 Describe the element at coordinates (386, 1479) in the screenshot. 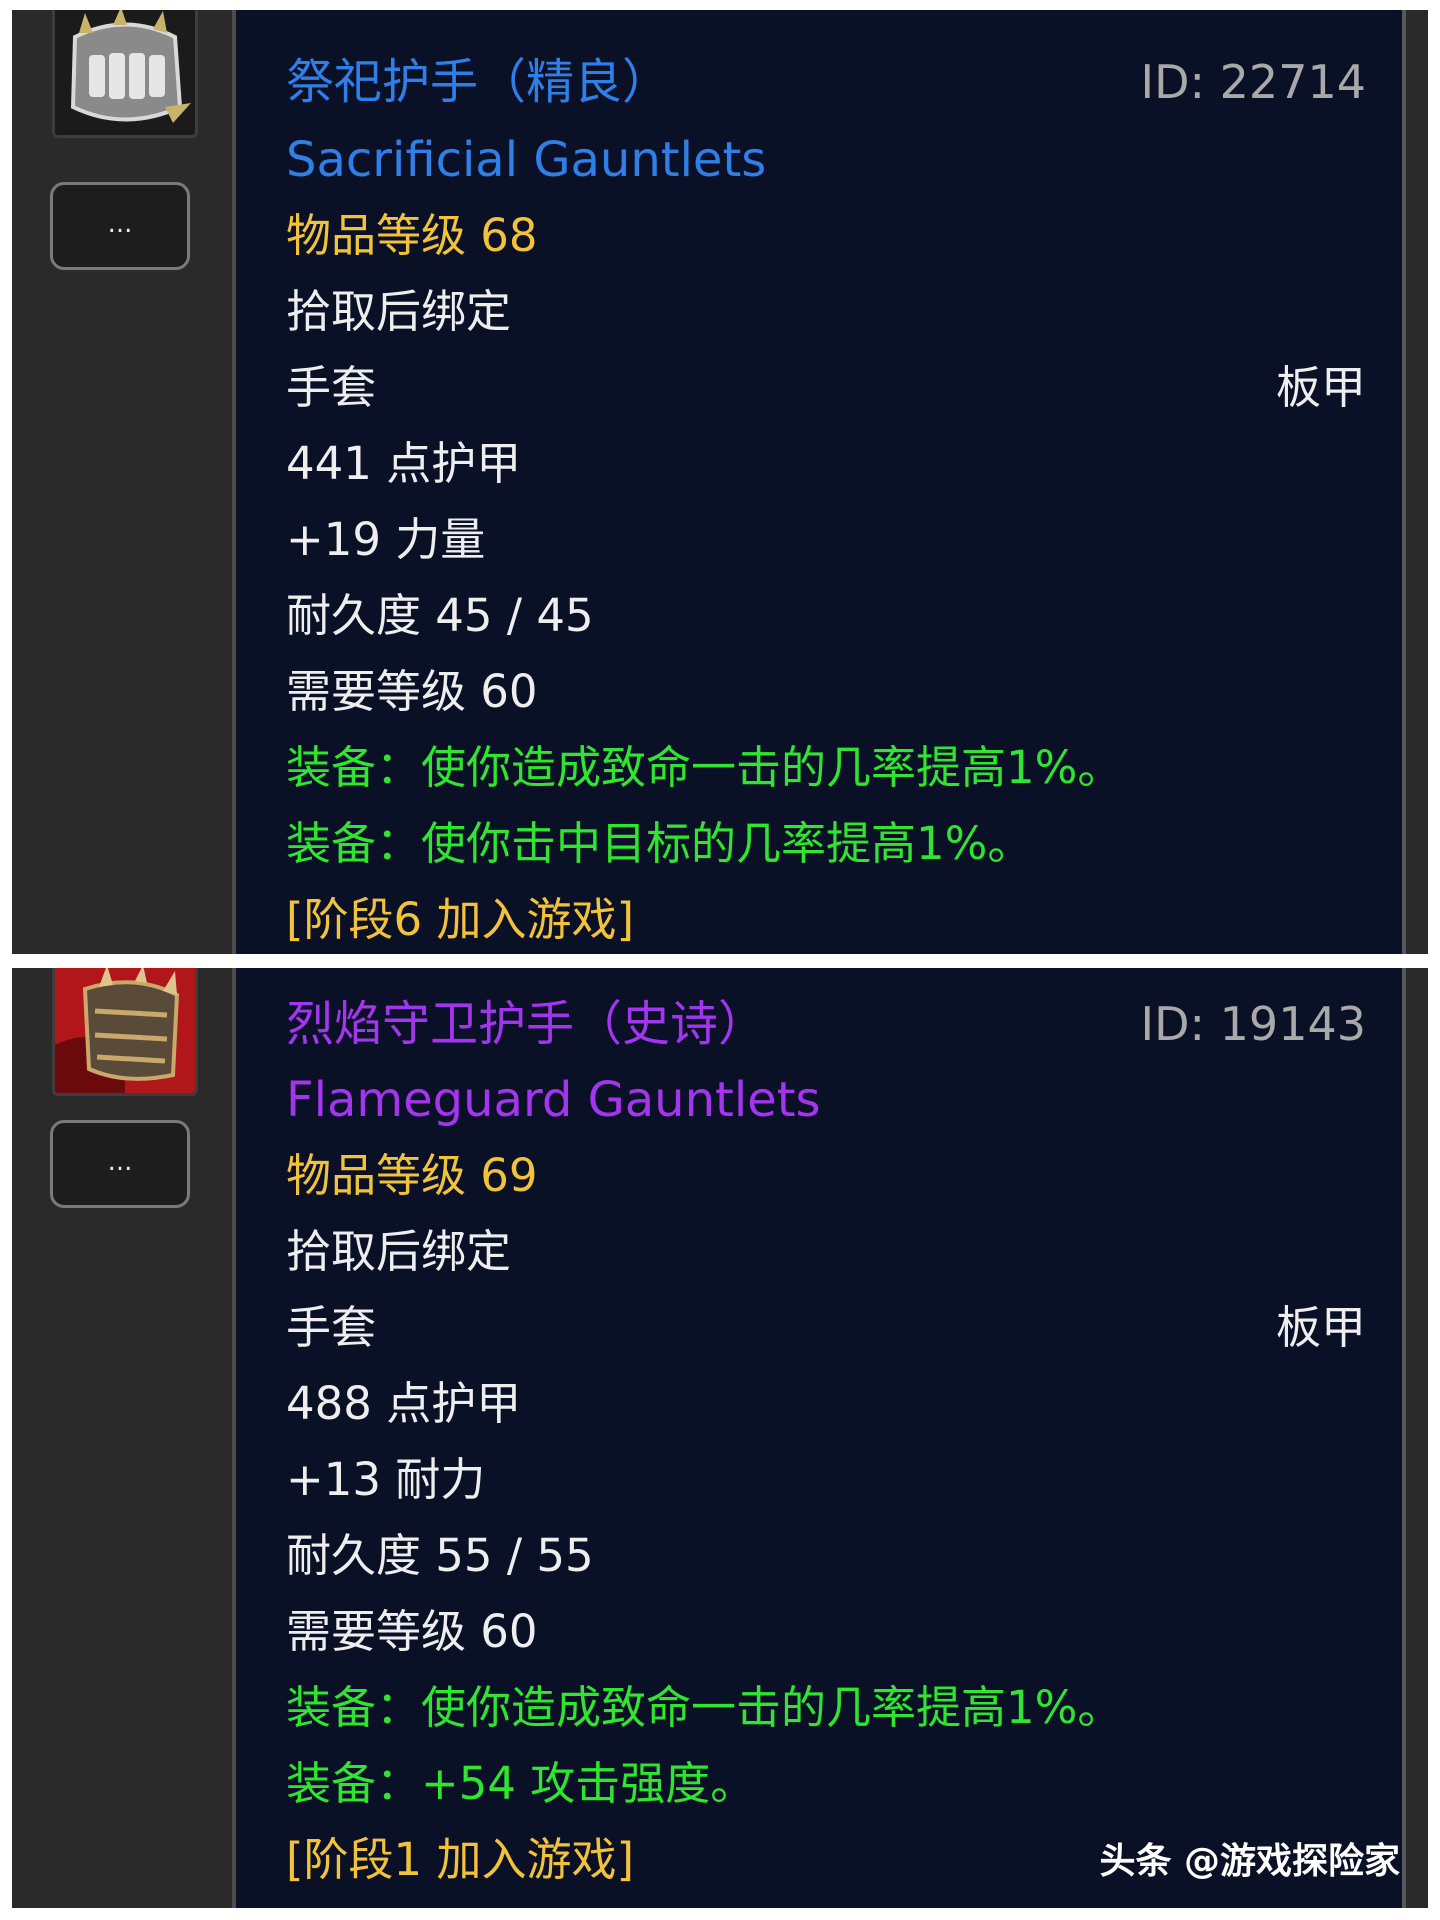

I see `stat-bonus: +13 耐力` at that location.